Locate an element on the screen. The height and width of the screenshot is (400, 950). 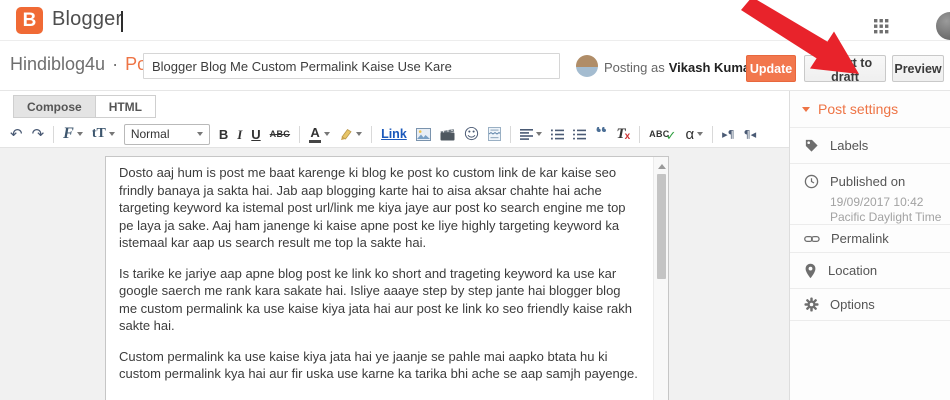
remove-formatting-button: Tx is located at coordinates (623, 134).